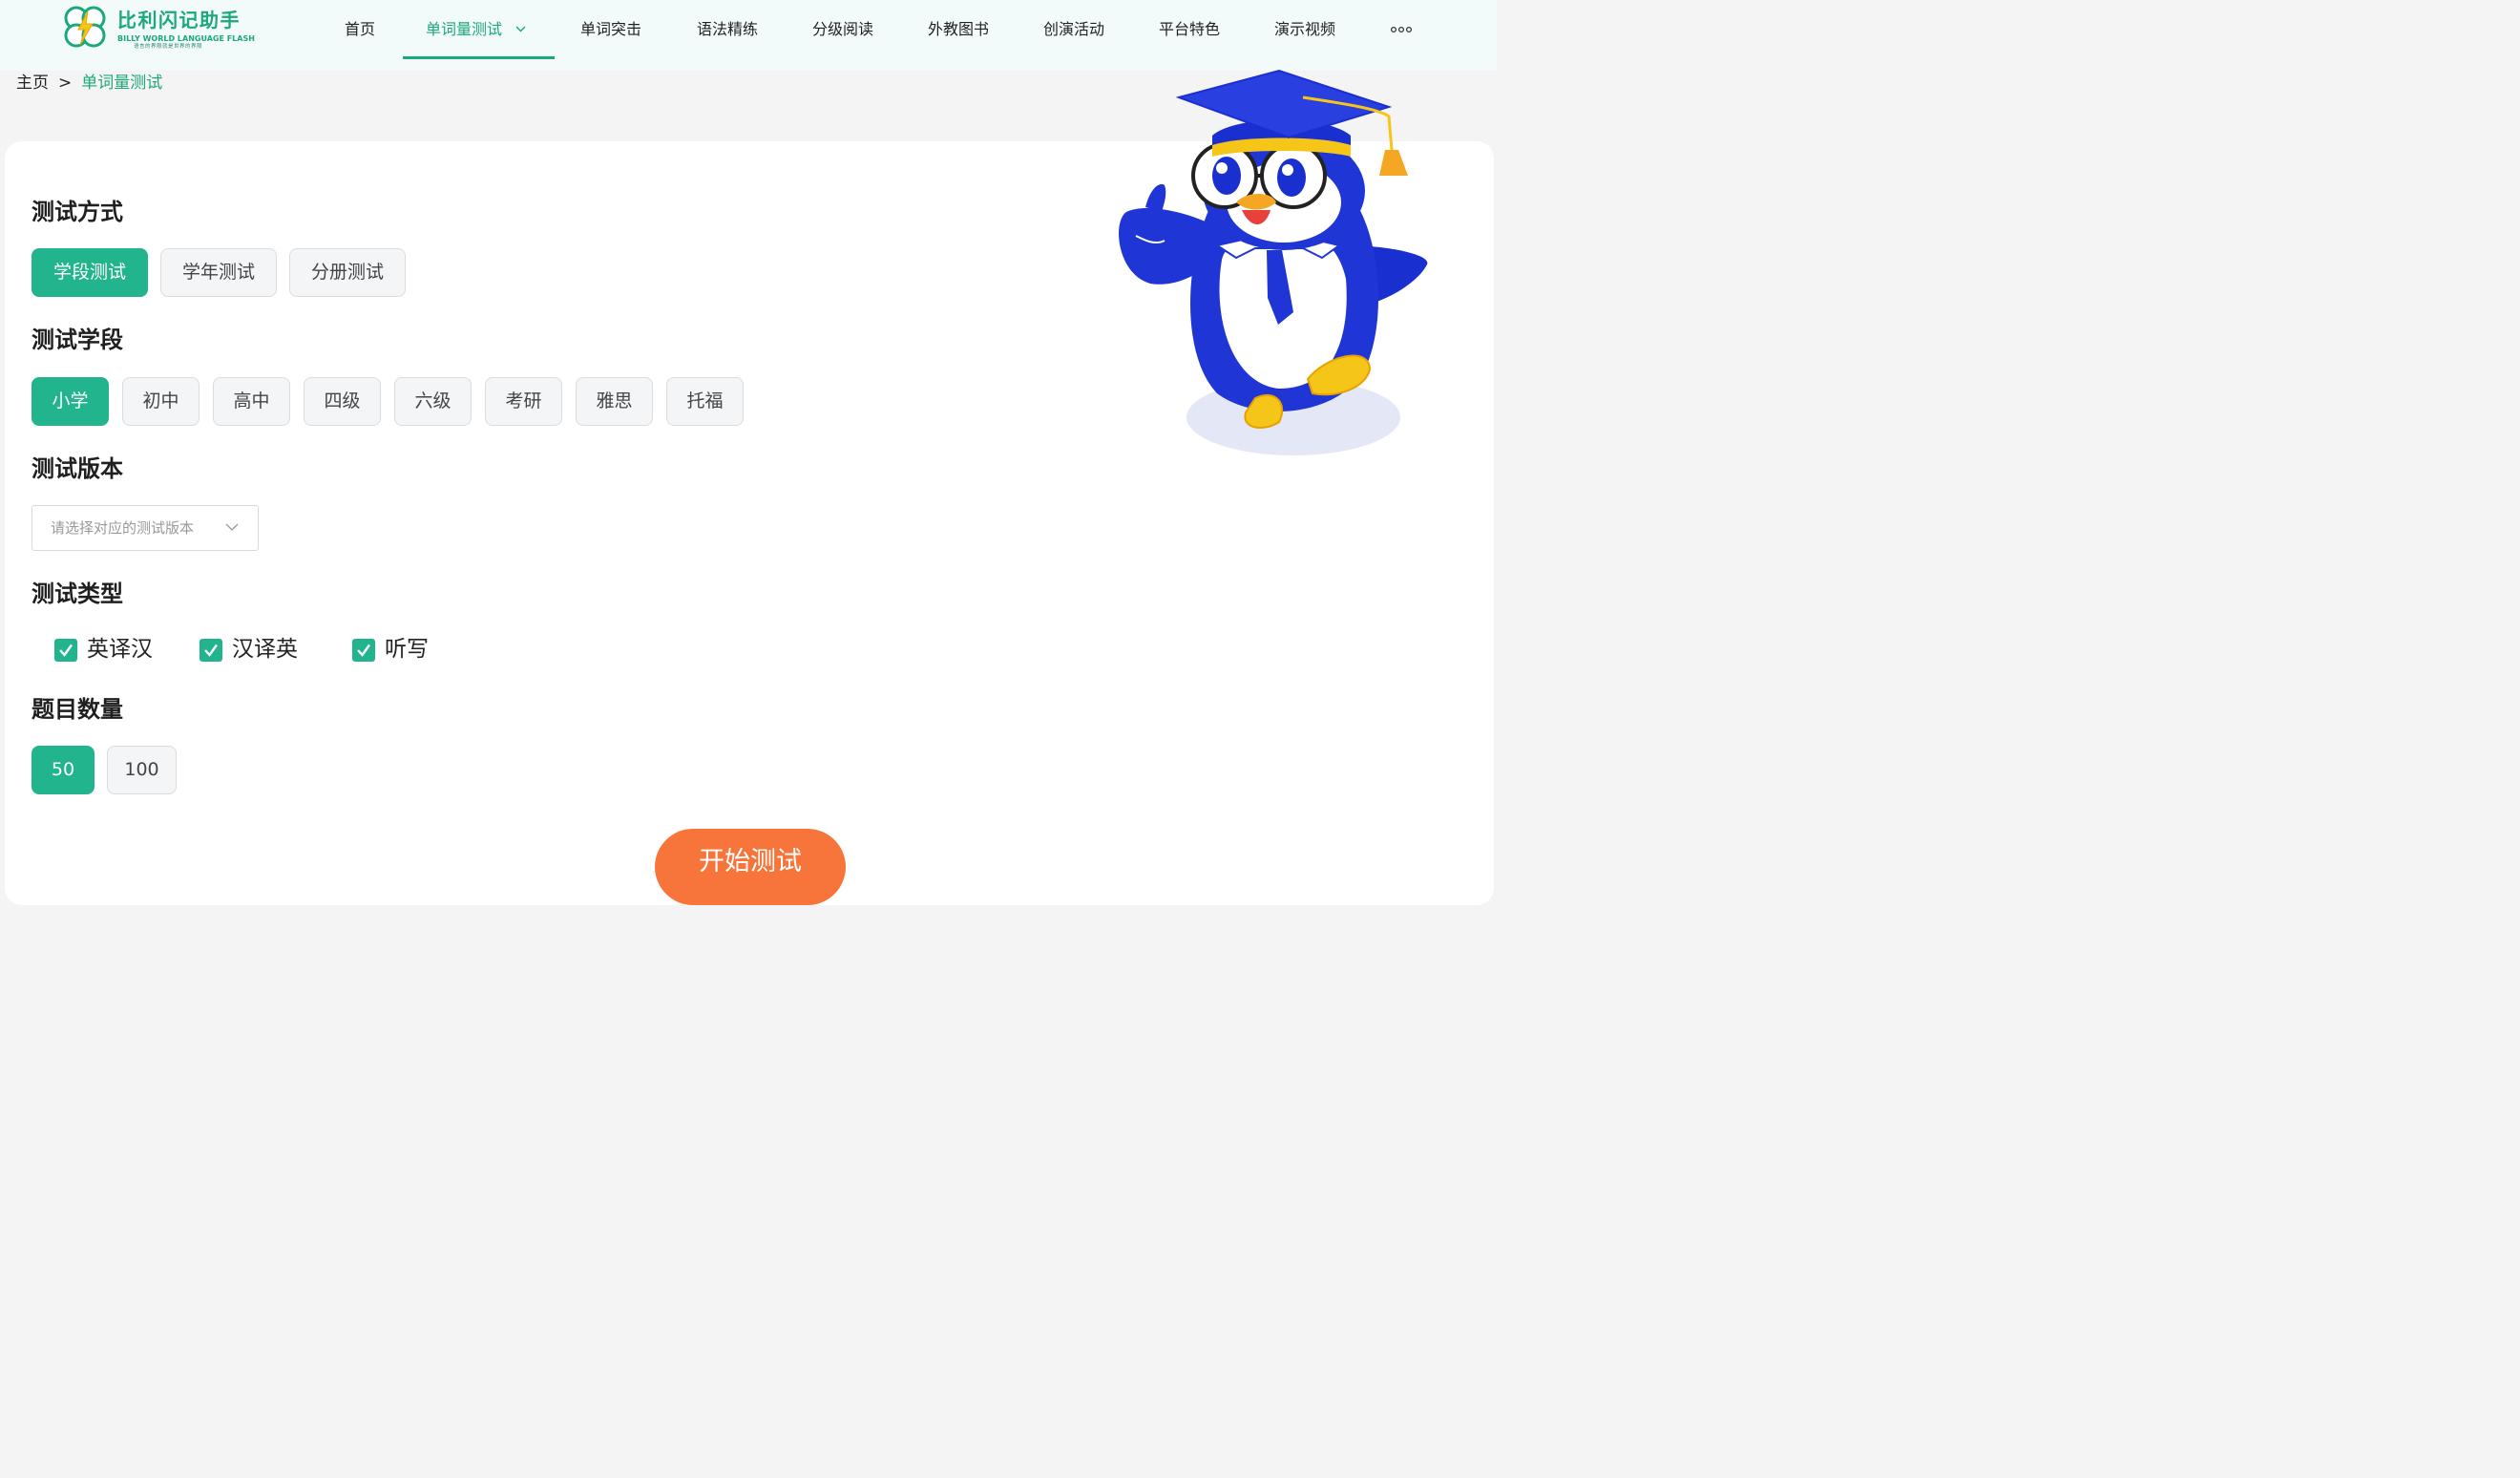  What do you see at coordinates (161, 401) in the screenshot?
I see `option-stage-junior: 初中` at bounding box center [161, 401].